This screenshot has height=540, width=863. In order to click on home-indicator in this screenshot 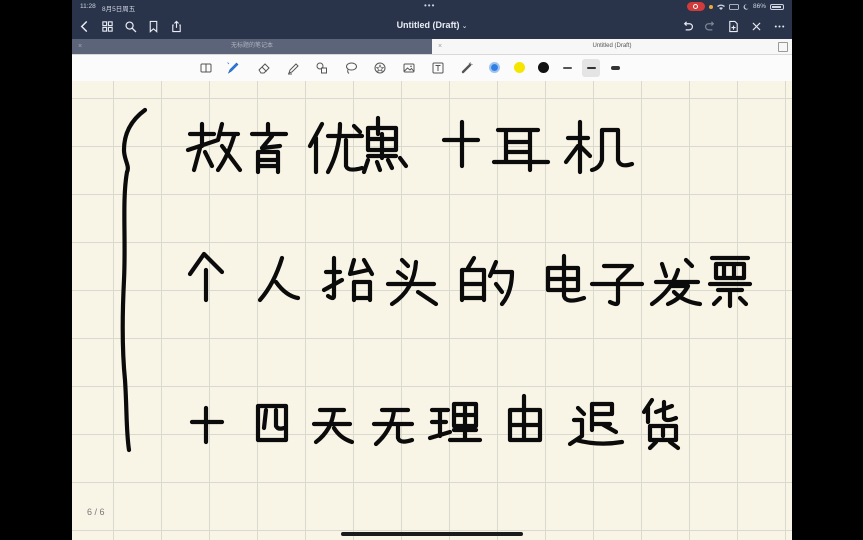, I will do `click(432, 534)`.